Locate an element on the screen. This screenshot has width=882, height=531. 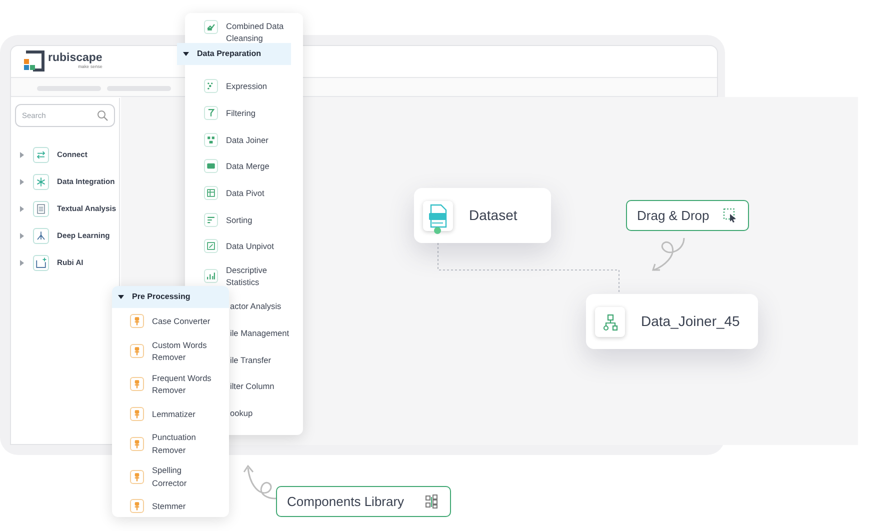
tool-item: Case Converter is located at coordinates (170, 321).